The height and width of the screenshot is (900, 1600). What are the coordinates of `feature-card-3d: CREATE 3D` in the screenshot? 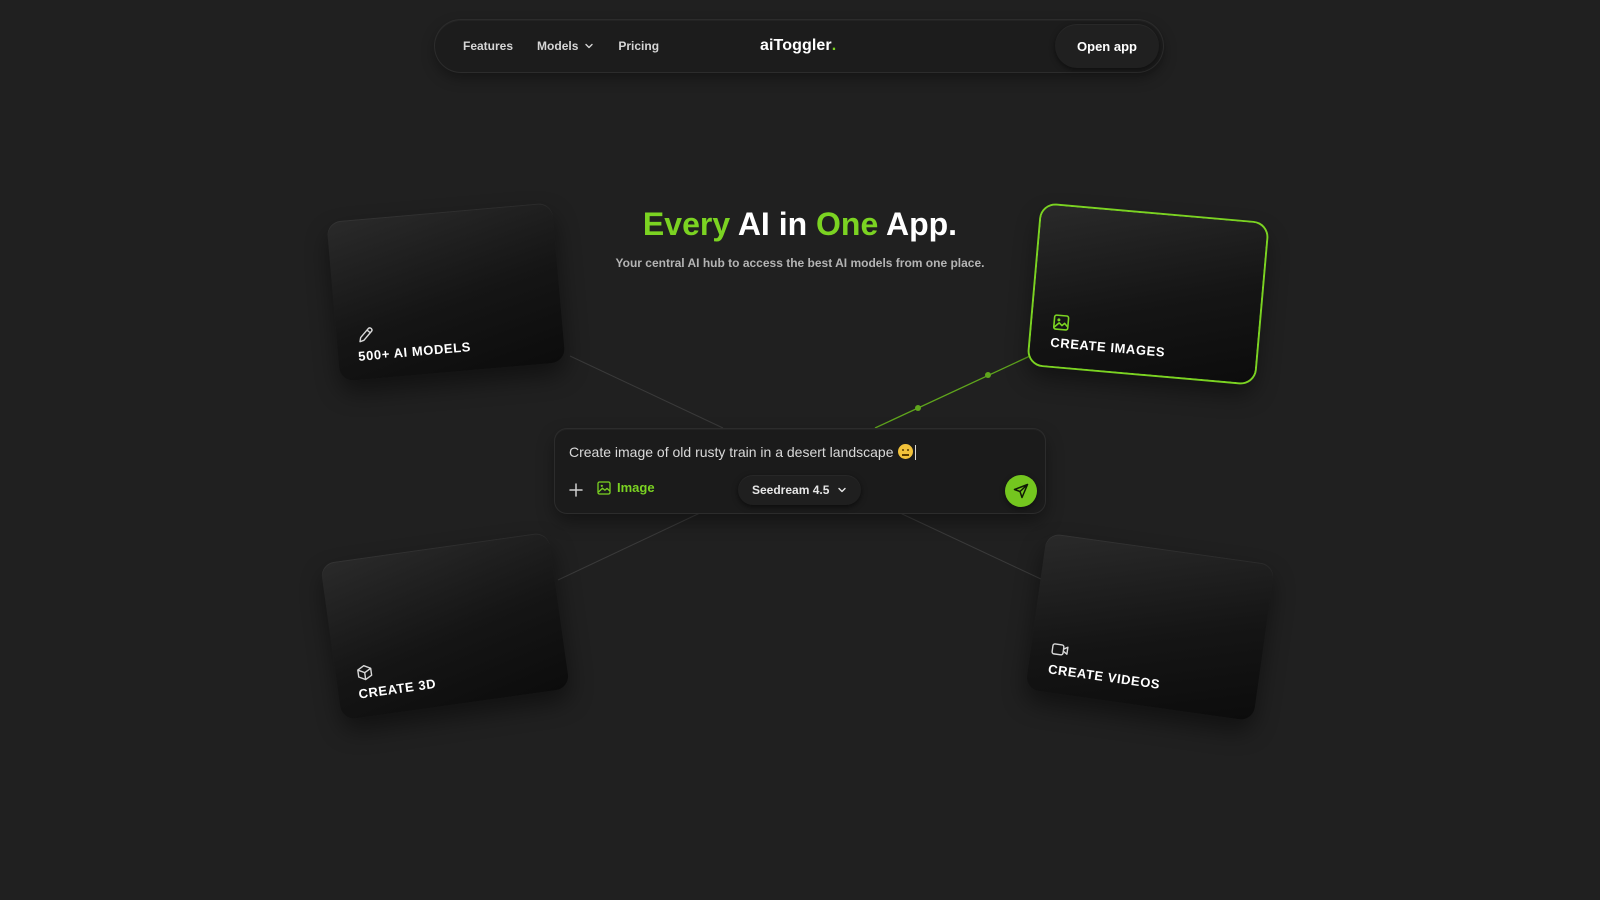 It's located at (445, 626).